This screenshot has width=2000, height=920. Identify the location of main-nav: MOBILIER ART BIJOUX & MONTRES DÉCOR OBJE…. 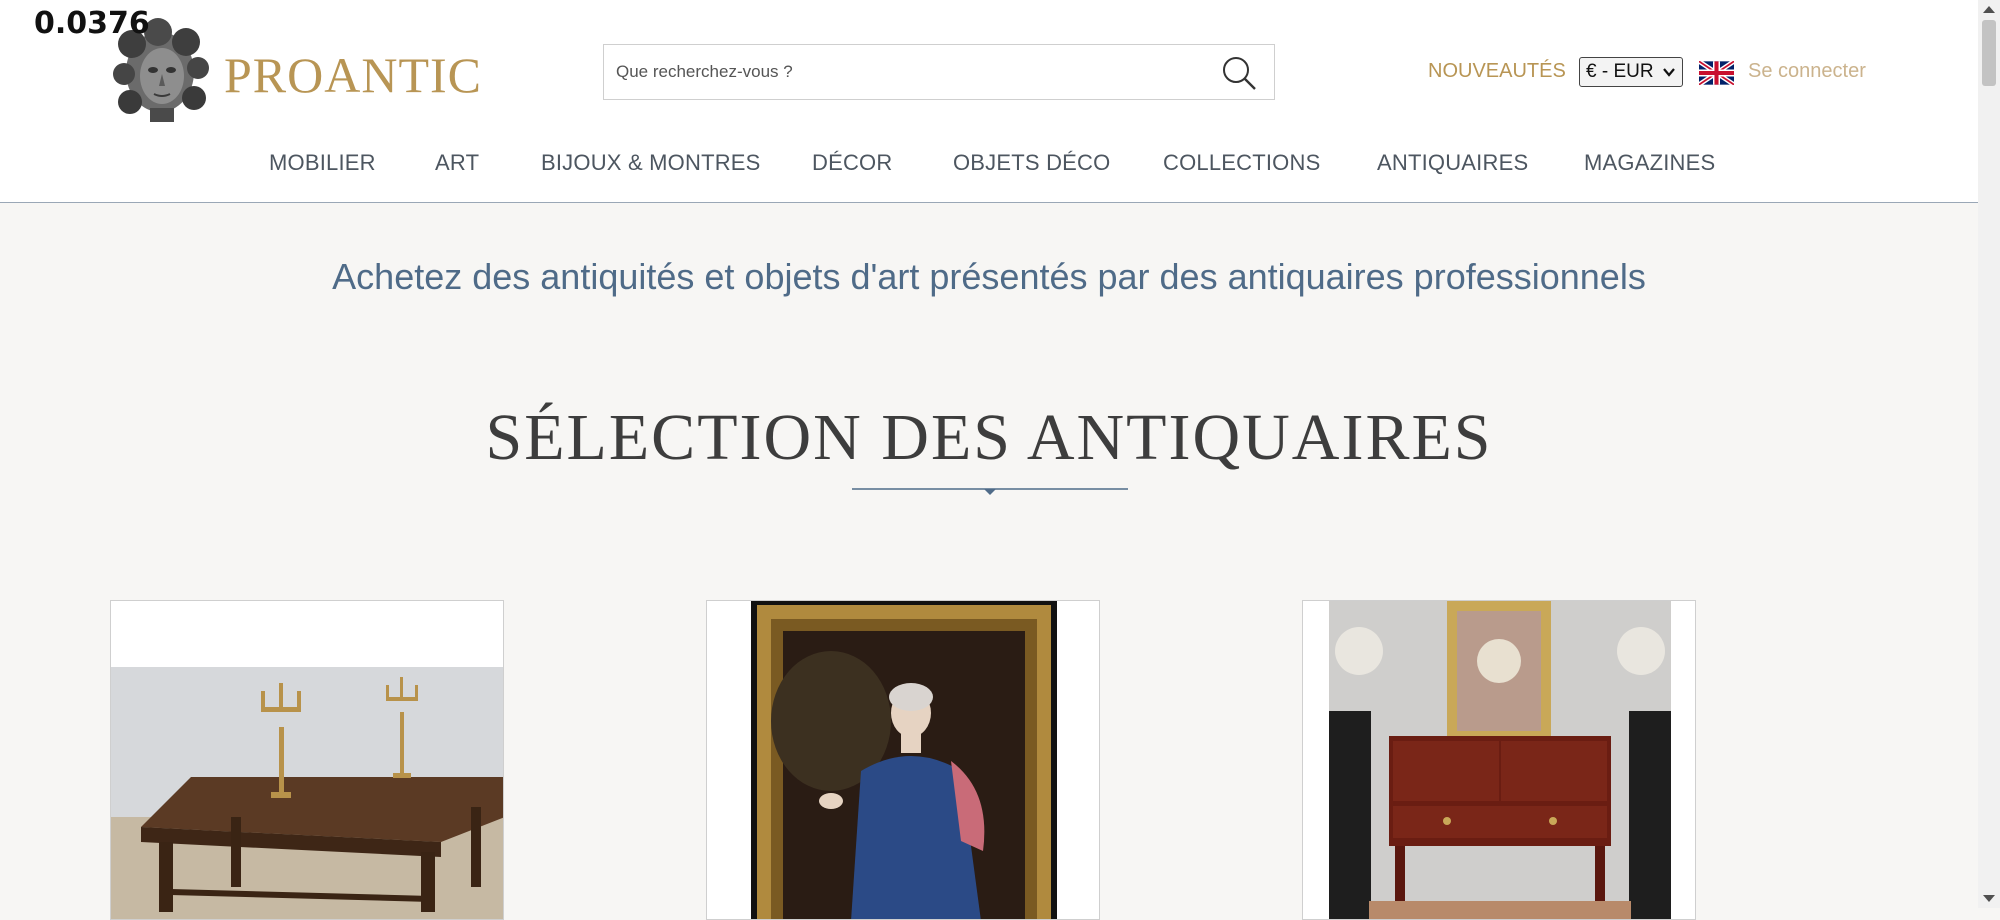
(989, 165).